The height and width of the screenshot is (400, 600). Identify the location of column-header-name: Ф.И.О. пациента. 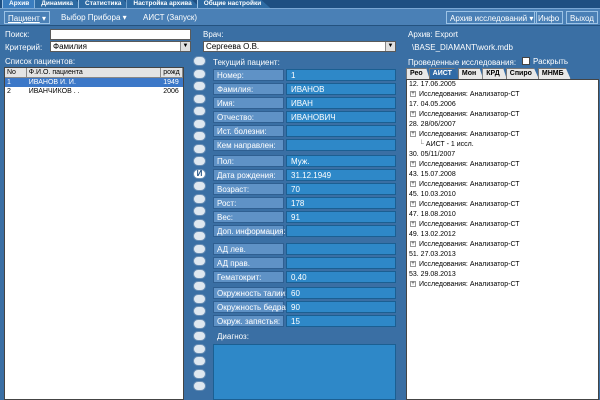
(94, 72).